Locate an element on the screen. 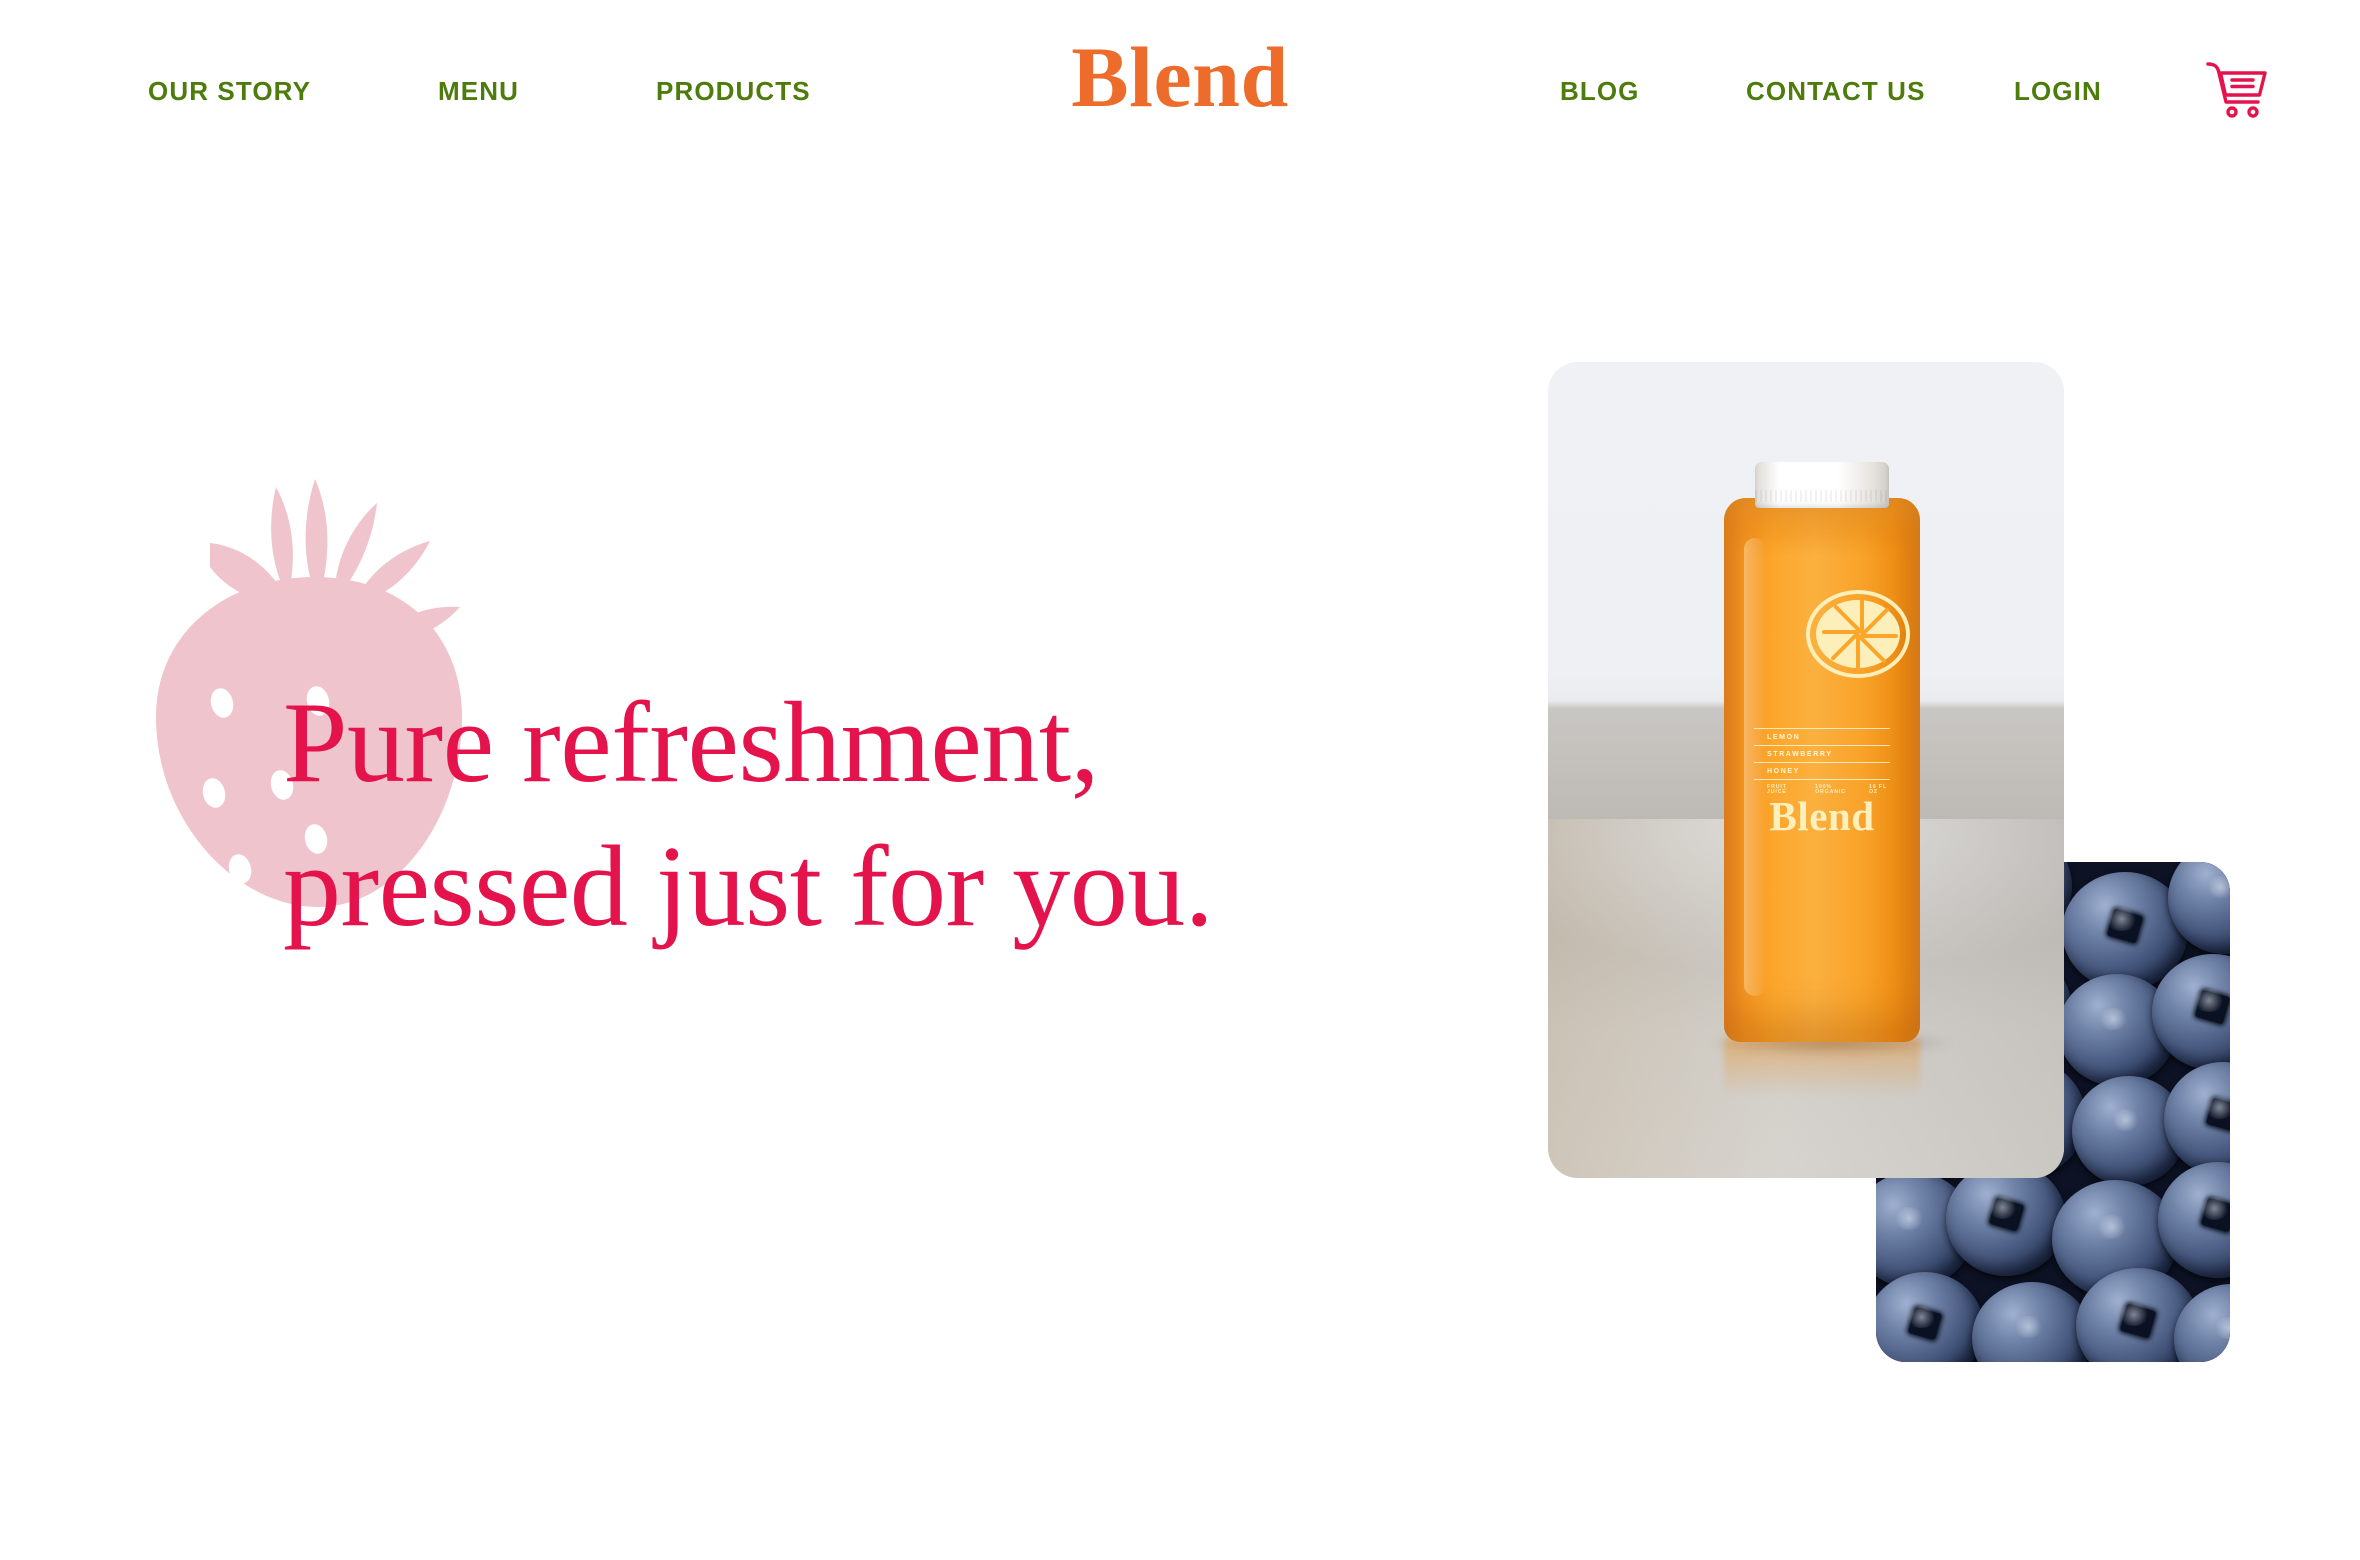 The height and width of the screenshot is (1560, 2360). nav-item-blog: BLOG is located at coordinates (1600, 91).